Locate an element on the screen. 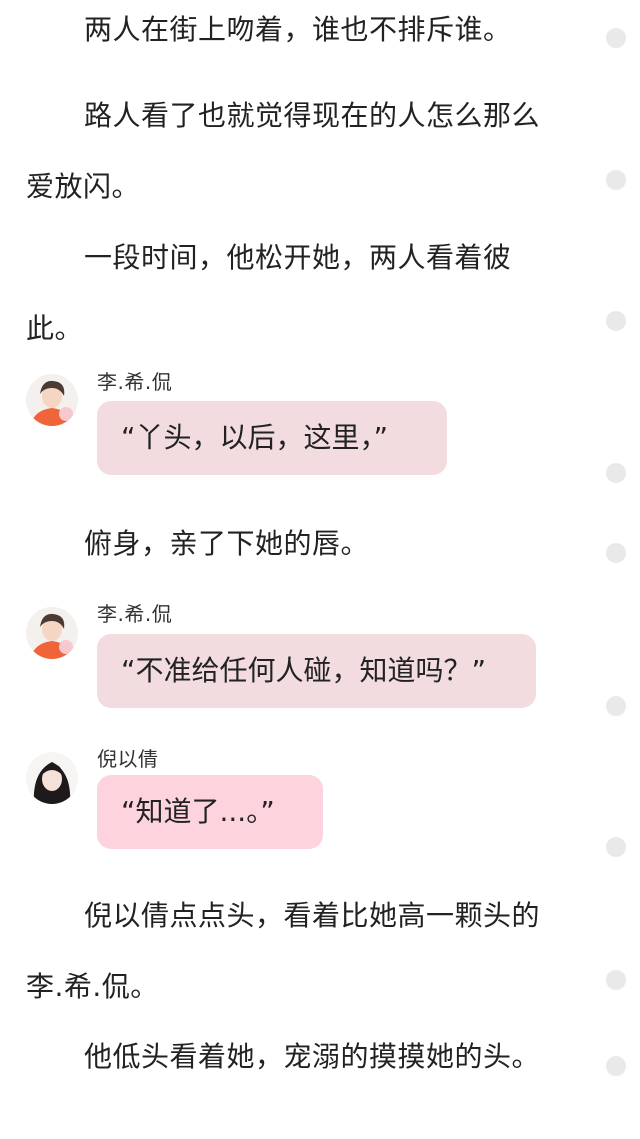 The image size is (640, 1139). story-paragraph: 他低头看着她，宠溺的摸摸她的头。 is located at coordinates (312, 1056).